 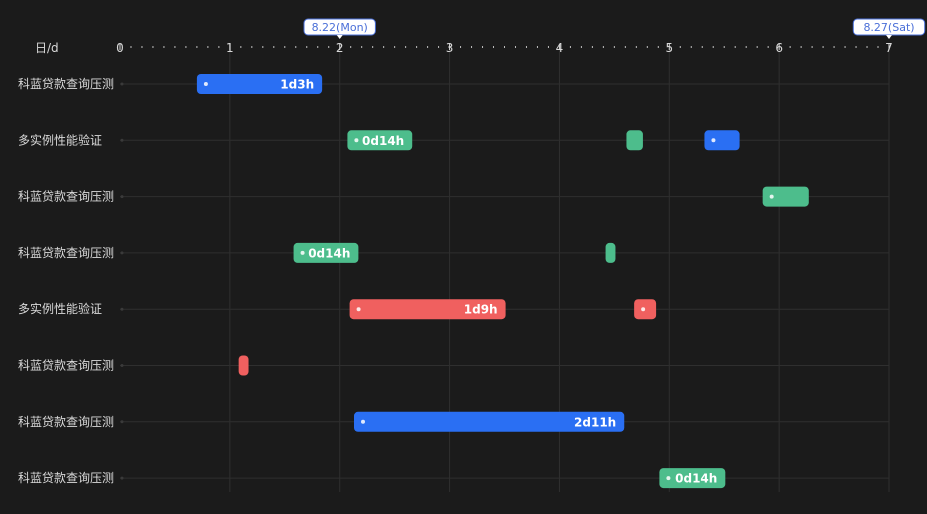 I want to click on task-bar: 2d11h, so click(x=489, y=421).